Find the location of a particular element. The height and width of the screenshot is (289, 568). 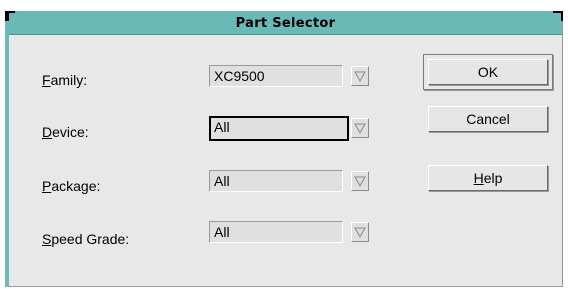

cancel-button: Cancel is located at coordinates (488, 119).